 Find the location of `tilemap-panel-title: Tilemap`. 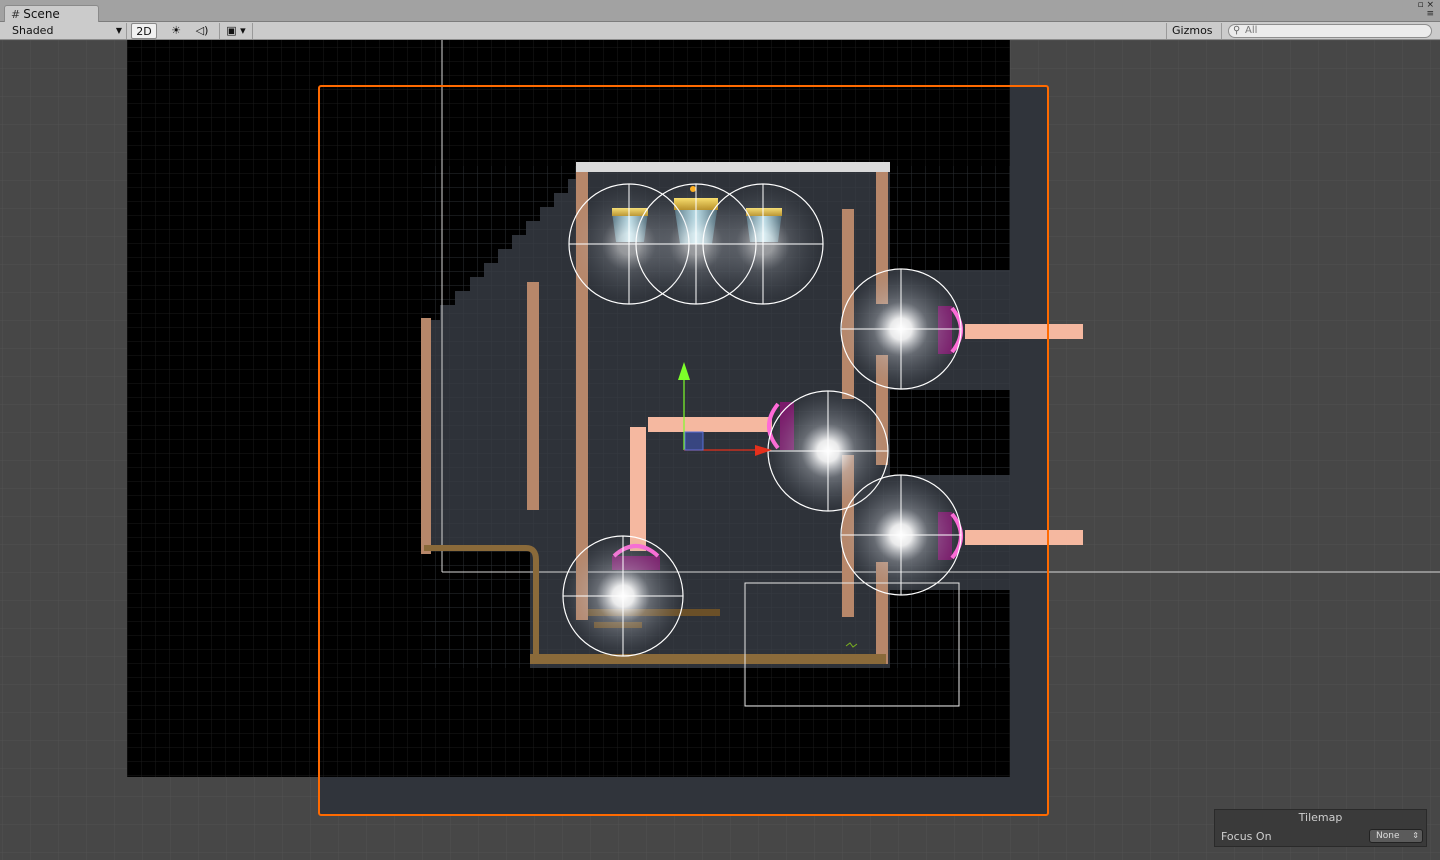

tilemap-panel-title: Tilemap is located at coordinates (1320, 817).